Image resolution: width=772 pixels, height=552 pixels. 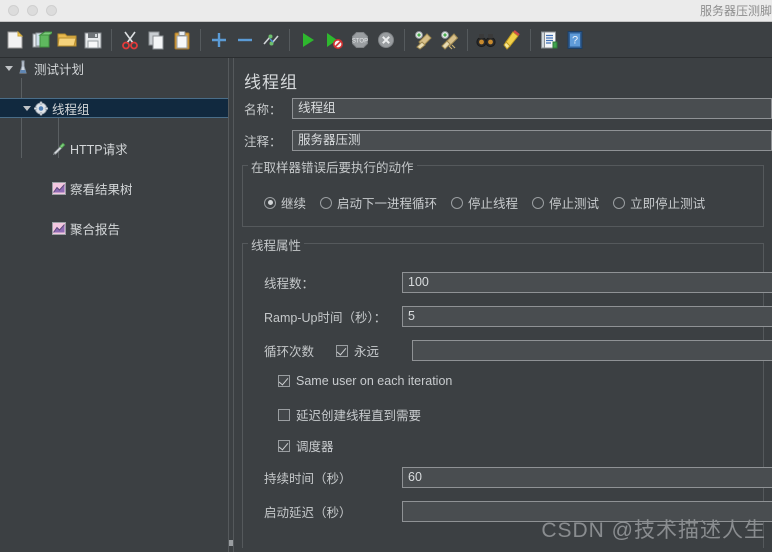 I want to click on startup-delay-label: 启动延迟（秒）, so click(x=308, y=513).